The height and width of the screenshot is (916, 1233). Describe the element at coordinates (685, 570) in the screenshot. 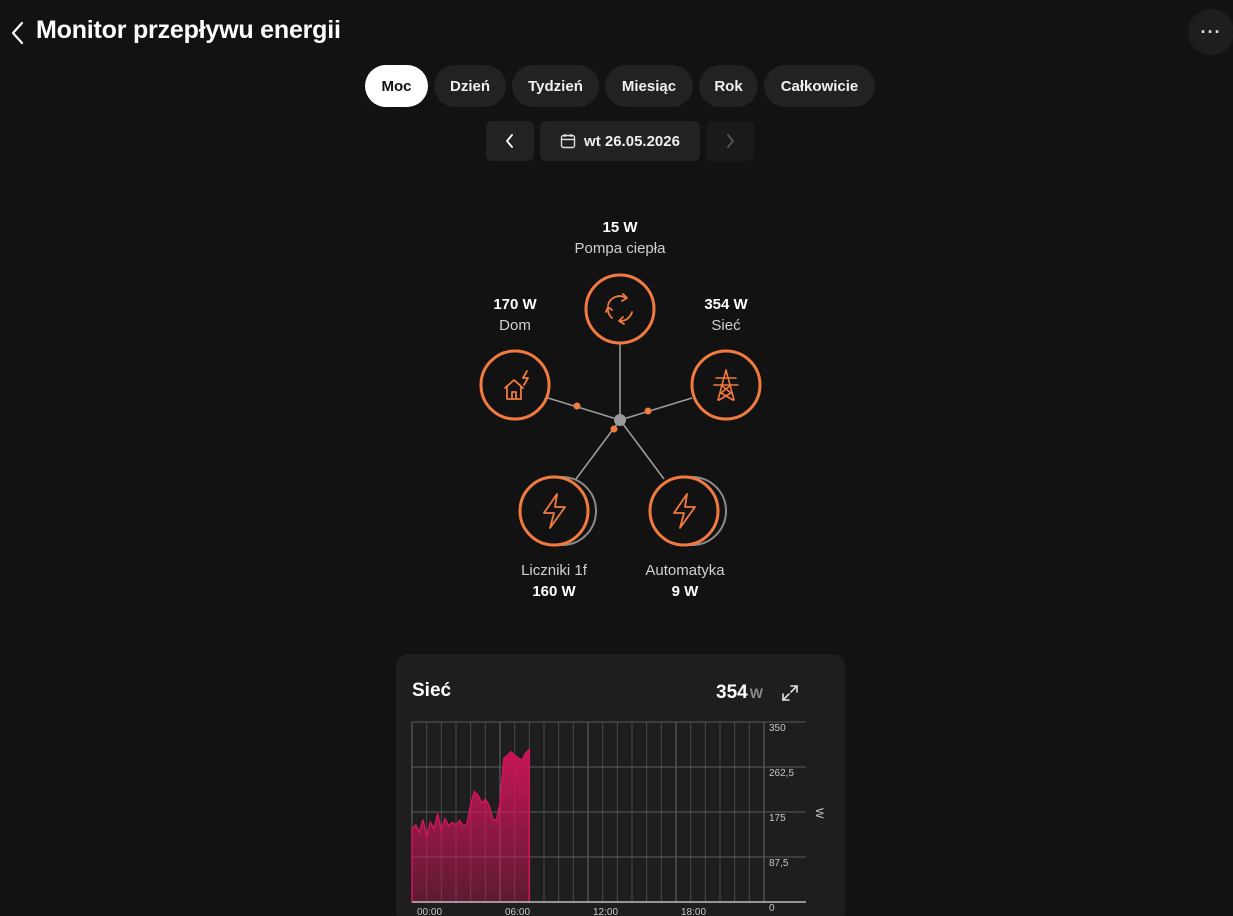

I see `automation-name: Automatyka` at that location.